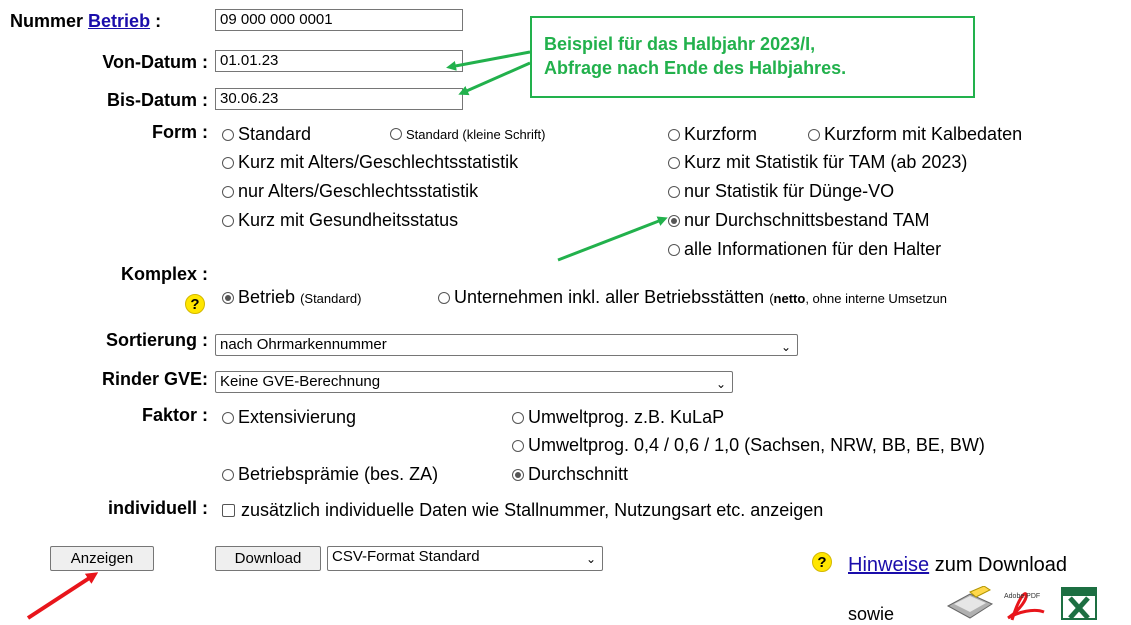  Describe the element at coordinates (958, 565) in the screenshot. I see `hinweise-line: Hinweise zum Download` at that location.